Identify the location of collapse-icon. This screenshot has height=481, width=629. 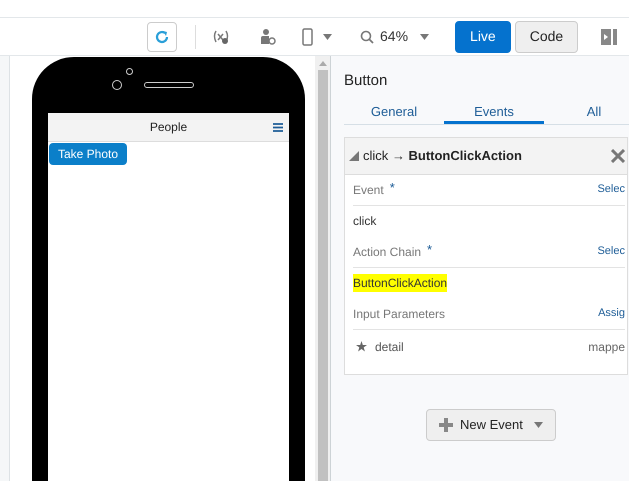
(354, 155).